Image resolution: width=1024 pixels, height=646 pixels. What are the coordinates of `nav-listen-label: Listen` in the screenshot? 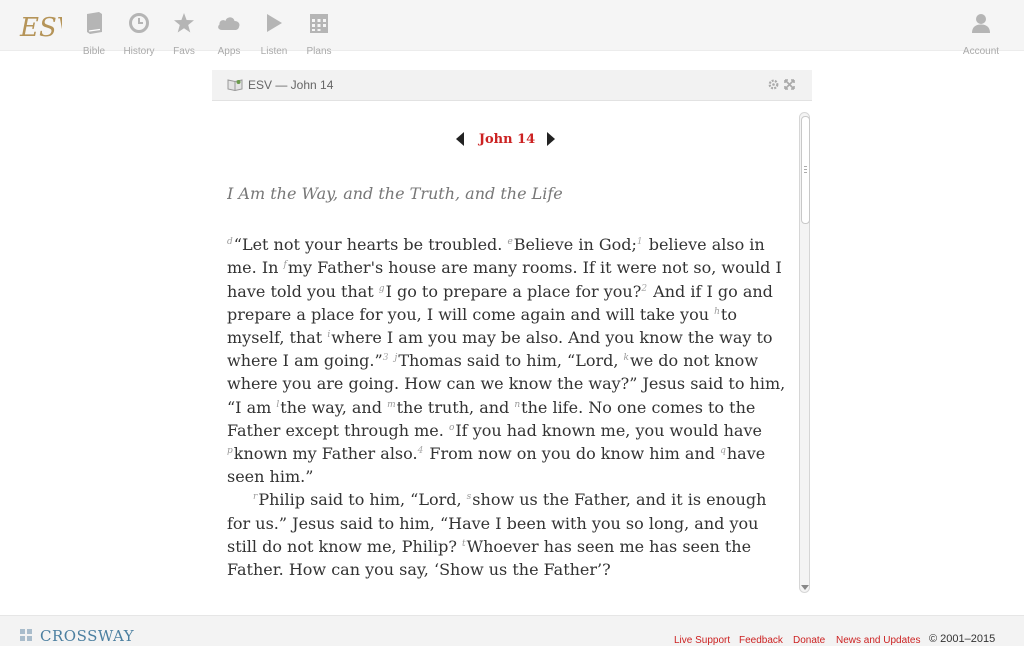 It's located at (274, 51).